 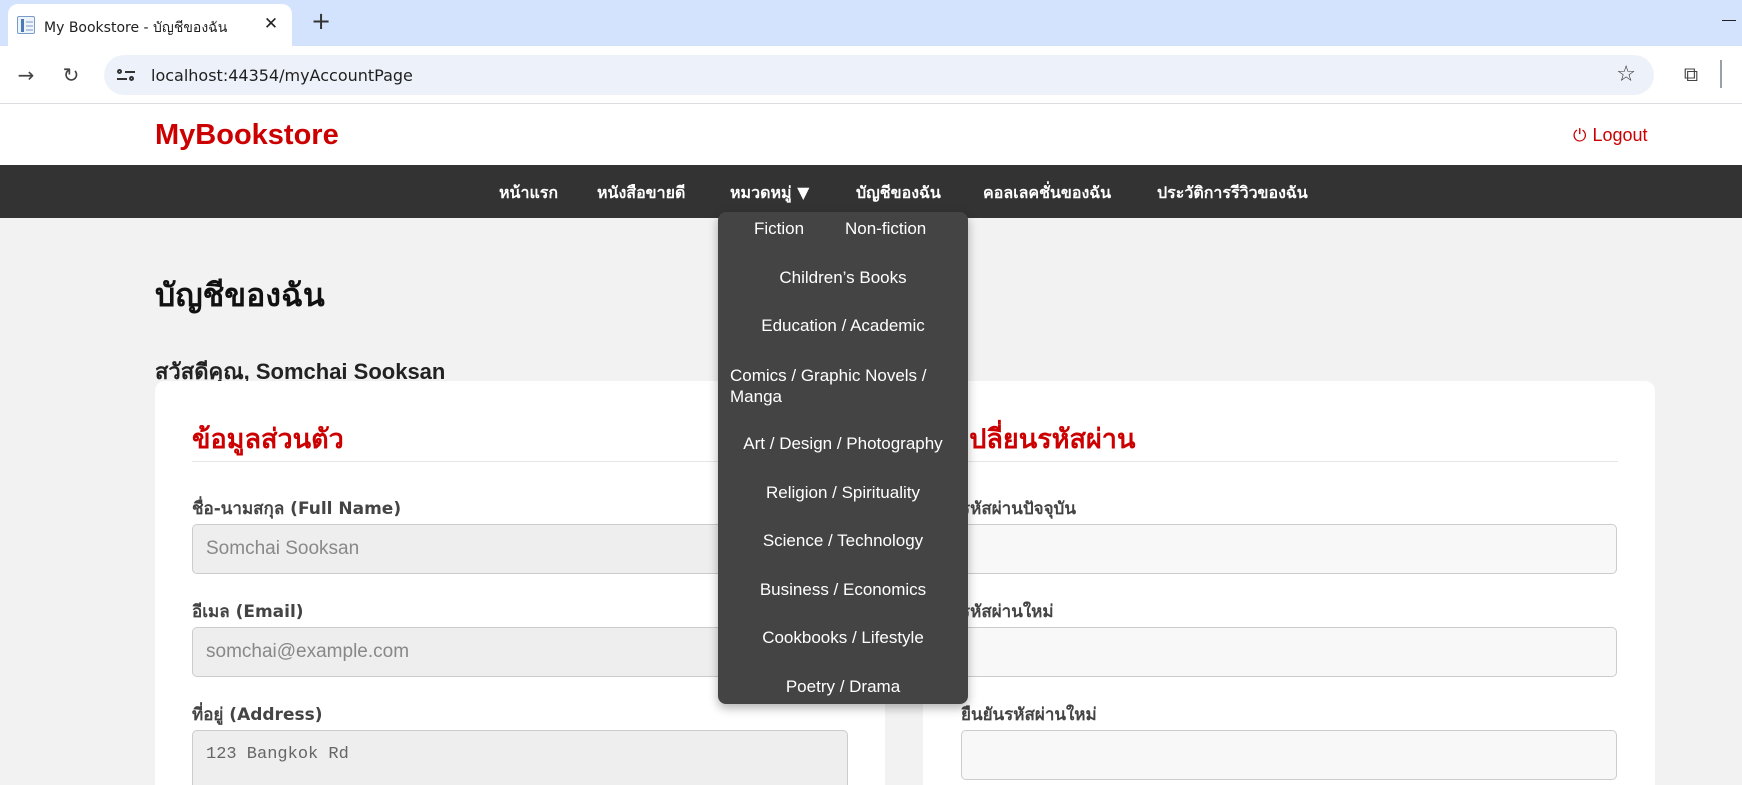 I want to click on category-science: Science / Technology, so click(x=843, y=541).